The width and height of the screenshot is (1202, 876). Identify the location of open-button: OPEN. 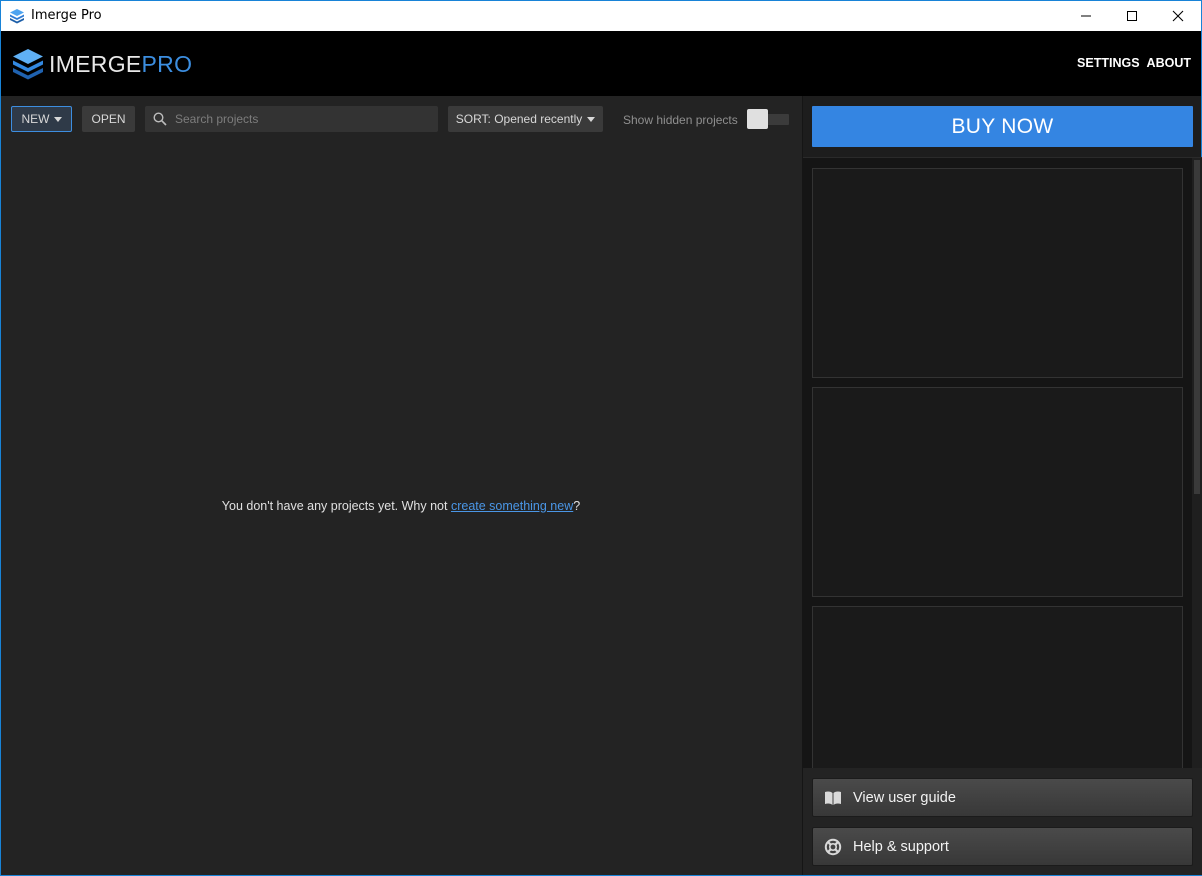
(108, 119).